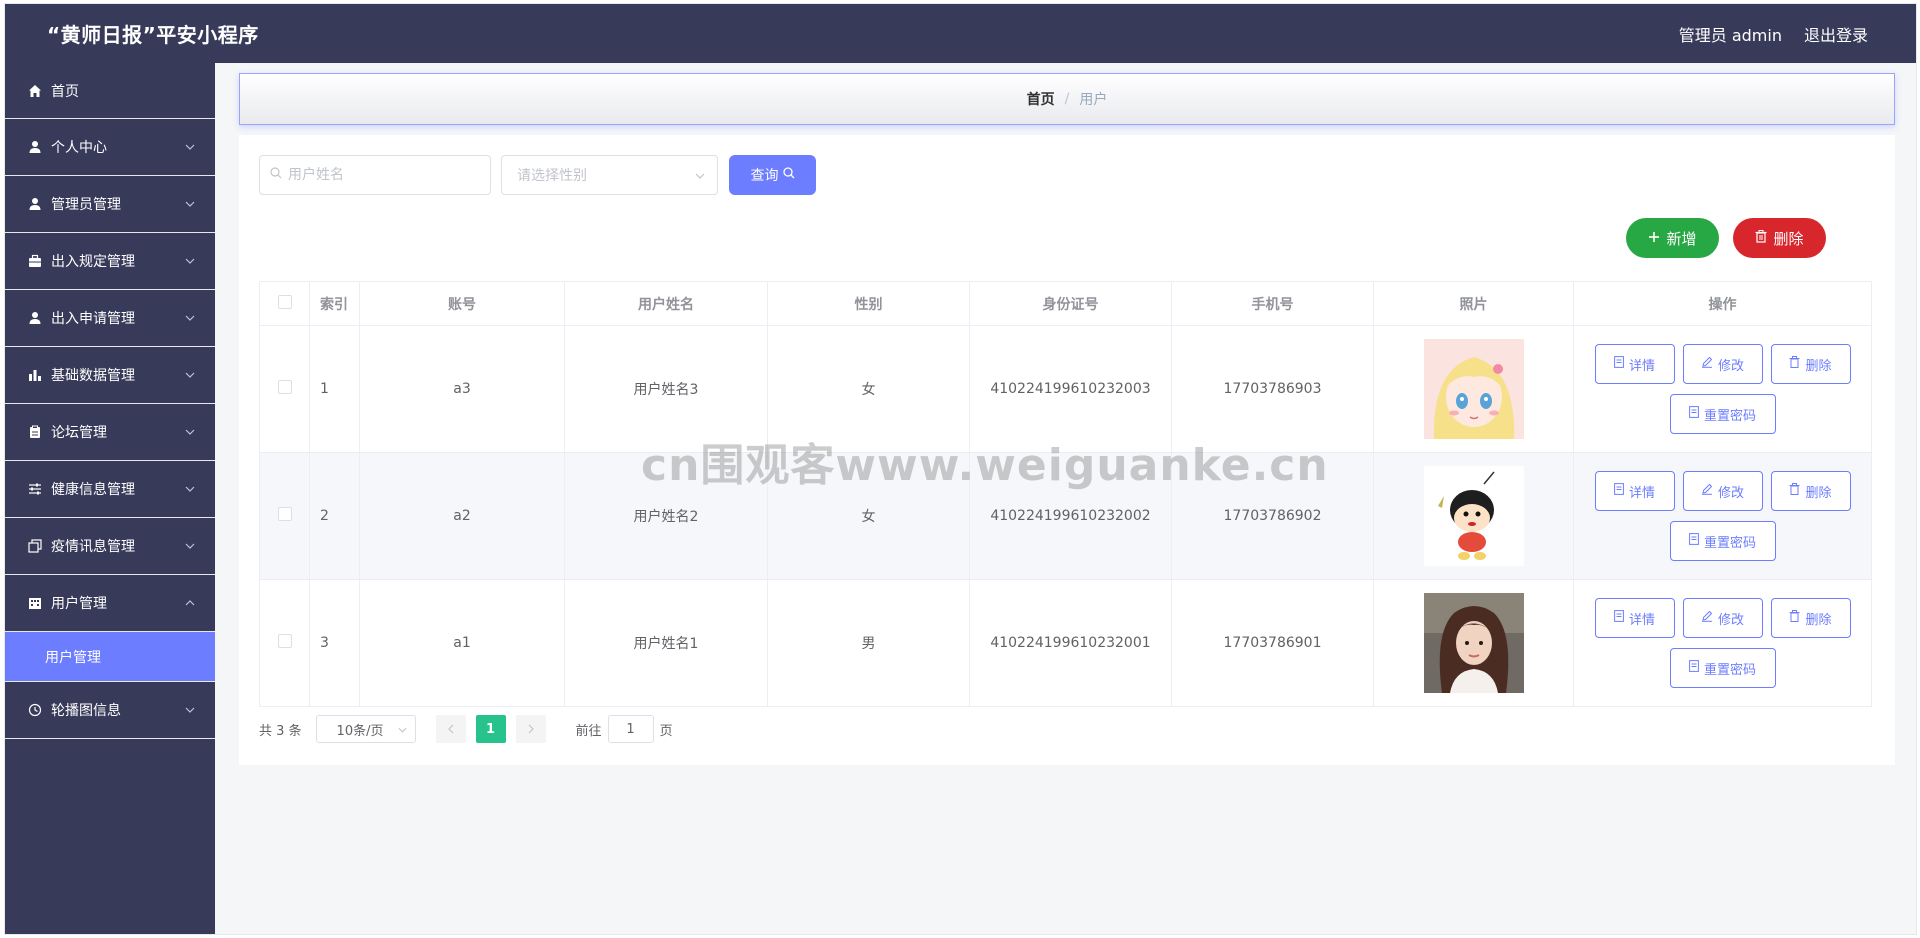 This screenshot has width=1920, height=938. I want to click on select-all-checkbox, so click(284, 301).